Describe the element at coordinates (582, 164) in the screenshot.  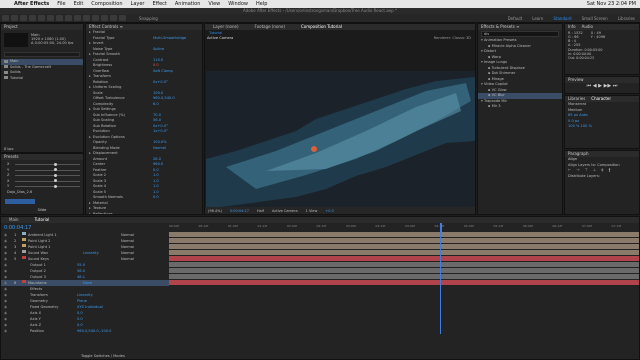
I see `align-to-label: Align Layers to:` at that location.